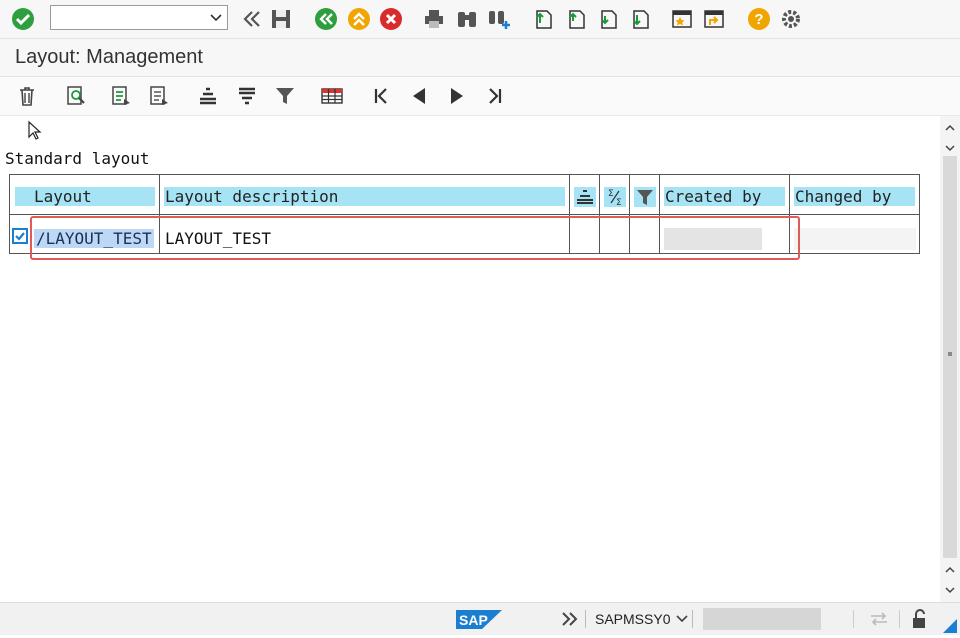 This screenshot has height=638, width=960. I want to click on lock-icon, so click(919, 621).